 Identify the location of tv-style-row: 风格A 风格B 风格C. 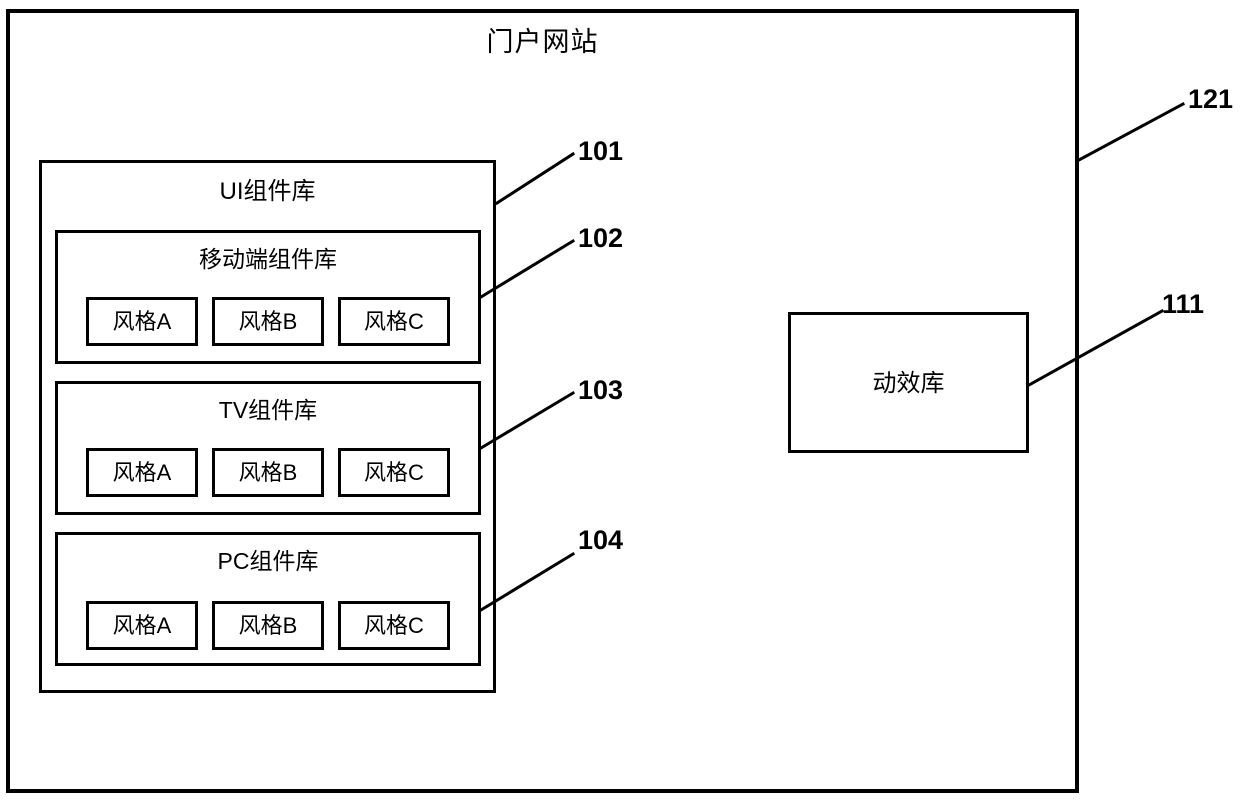
(268, 472).